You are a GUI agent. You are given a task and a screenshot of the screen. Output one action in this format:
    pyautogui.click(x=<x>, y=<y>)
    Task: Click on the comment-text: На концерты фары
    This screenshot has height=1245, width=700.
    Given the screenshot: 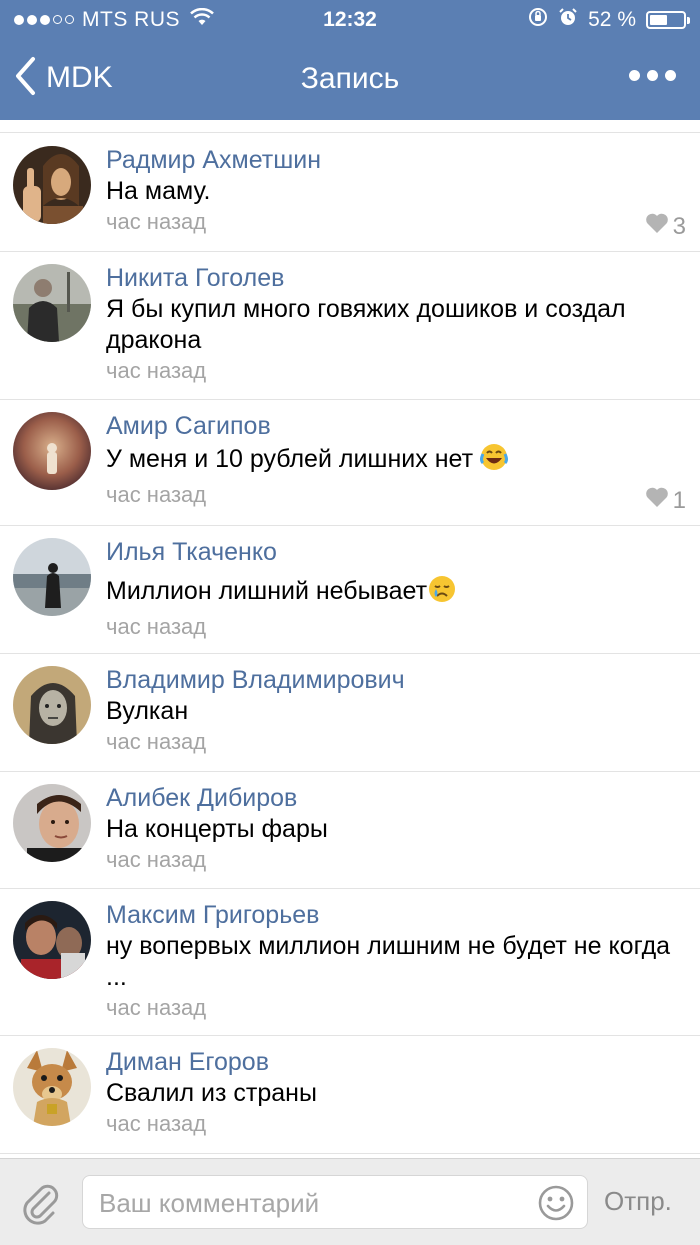 What is the action you would take?
    pyautogui.click(x=217, y=829)
    